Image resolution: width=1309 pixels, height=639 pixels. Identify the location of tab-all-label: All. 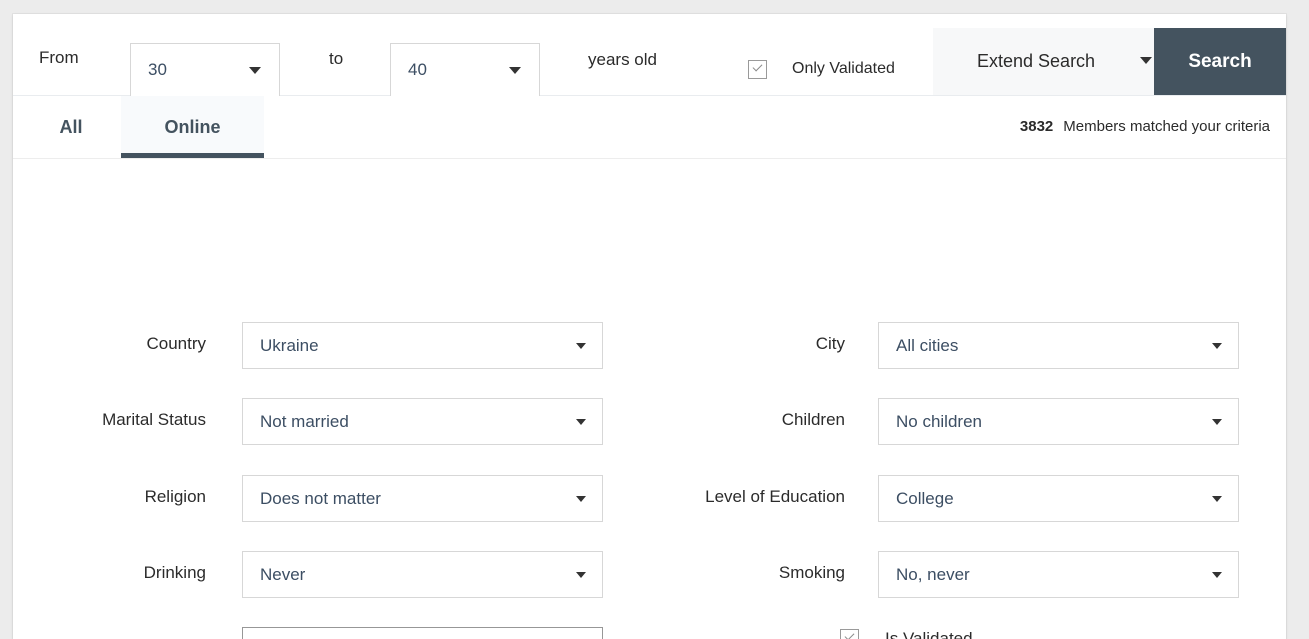
(71, 126).